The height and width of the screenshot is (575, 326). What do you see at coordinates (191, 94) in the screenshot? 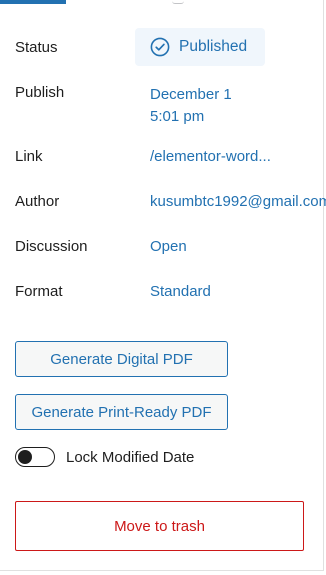
I see `publish-date: December 1` at bounding box center [191, 94].